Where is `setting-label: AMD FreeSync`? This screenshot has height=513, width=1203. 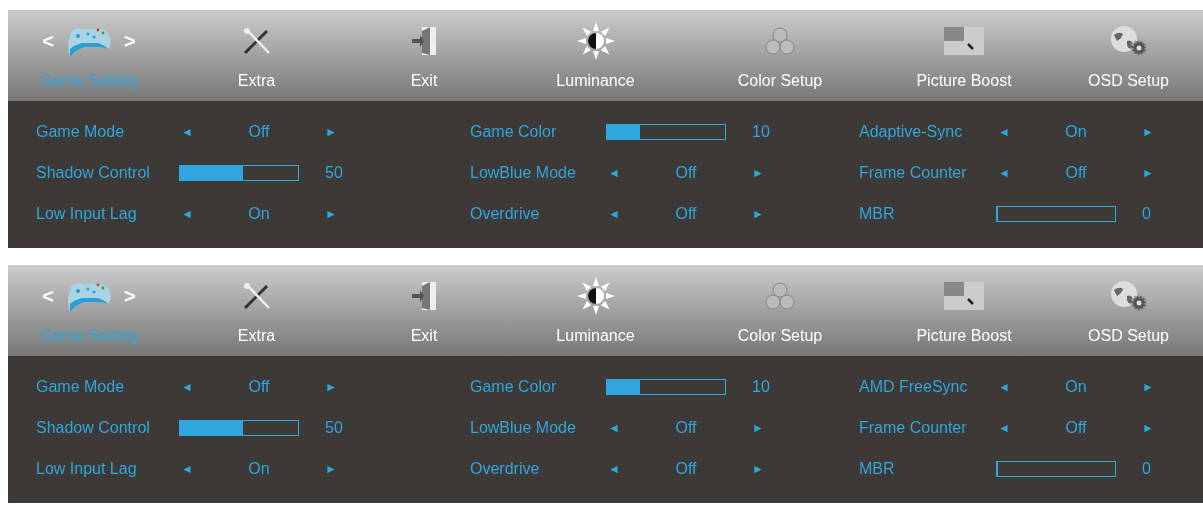 setting-label: AMD FreeSync is located at coordinates (914, 386).